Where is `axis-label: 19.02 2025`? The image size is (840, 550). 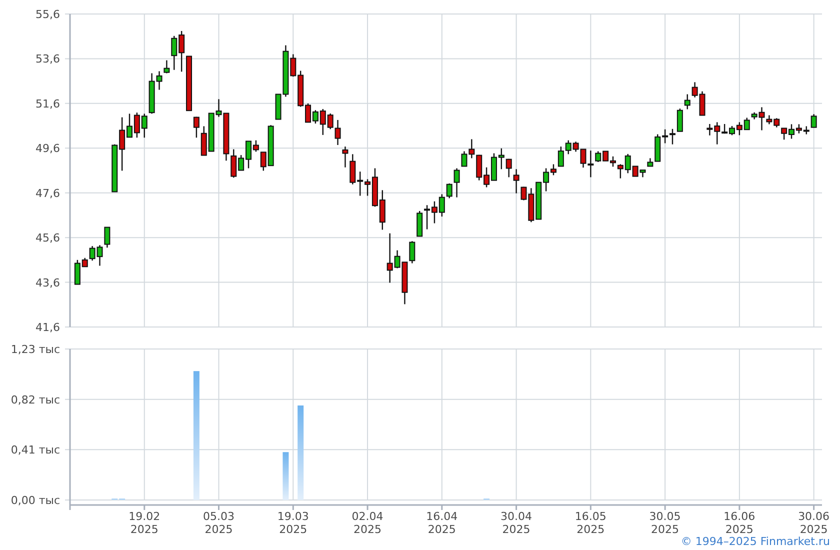 axis-label: 19.02 2025 is located at coordinates (144, 522).